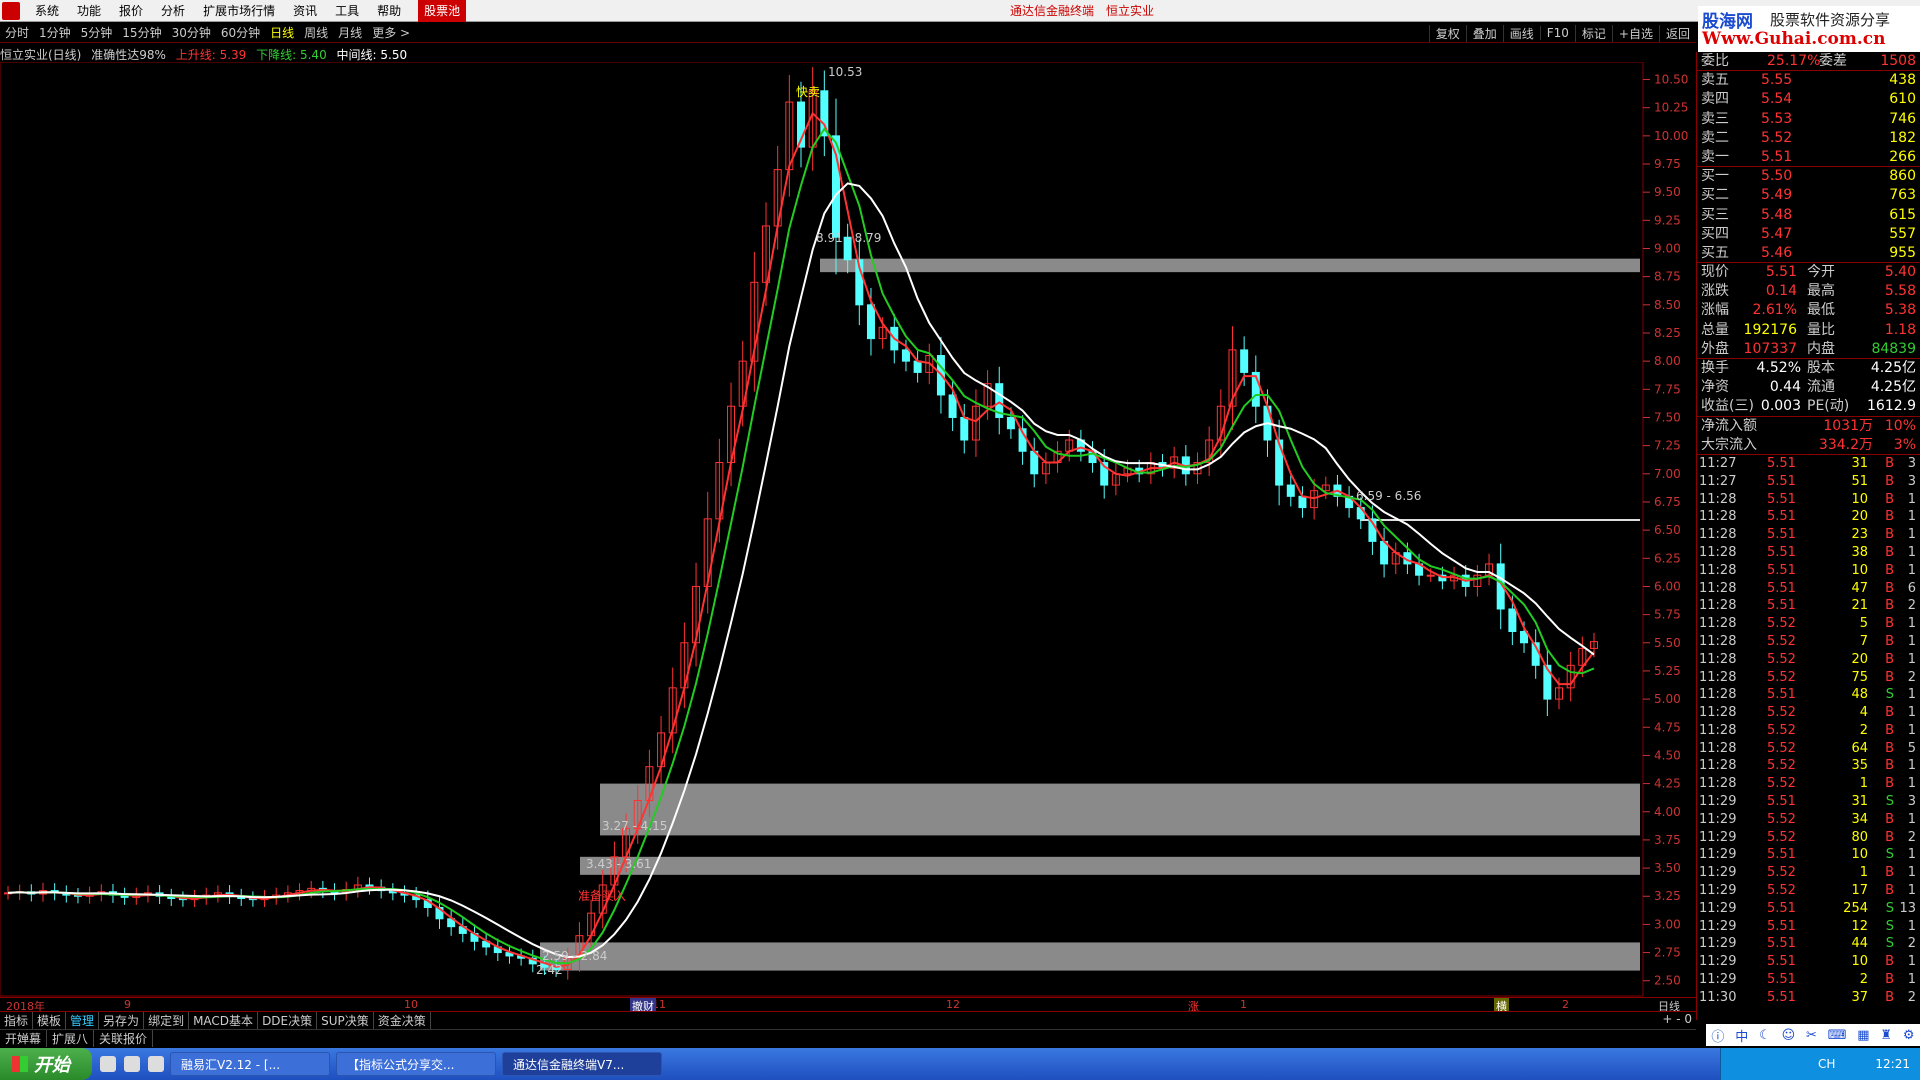 The width and height of the screenshot is (1920, 1080). I want to click on menu-function: 功能, so click(89, 11).